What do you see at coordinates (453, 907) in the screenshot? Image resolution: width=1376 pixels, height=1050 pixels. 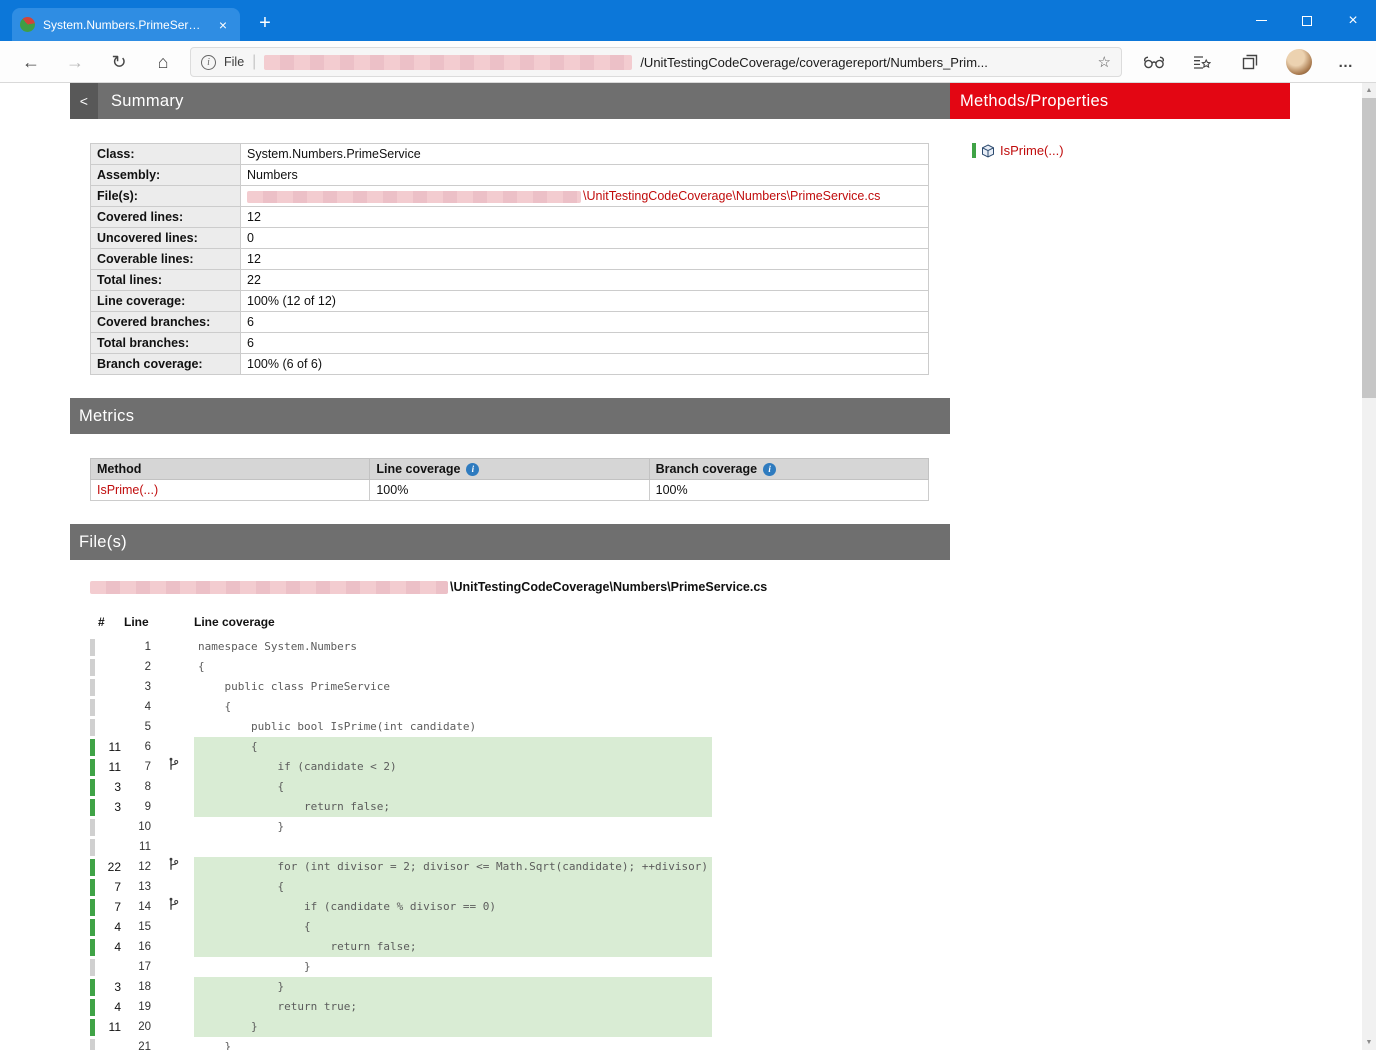 I see `code-text: if (candidate % divisor == 0)` at bounding box center [453, 907].